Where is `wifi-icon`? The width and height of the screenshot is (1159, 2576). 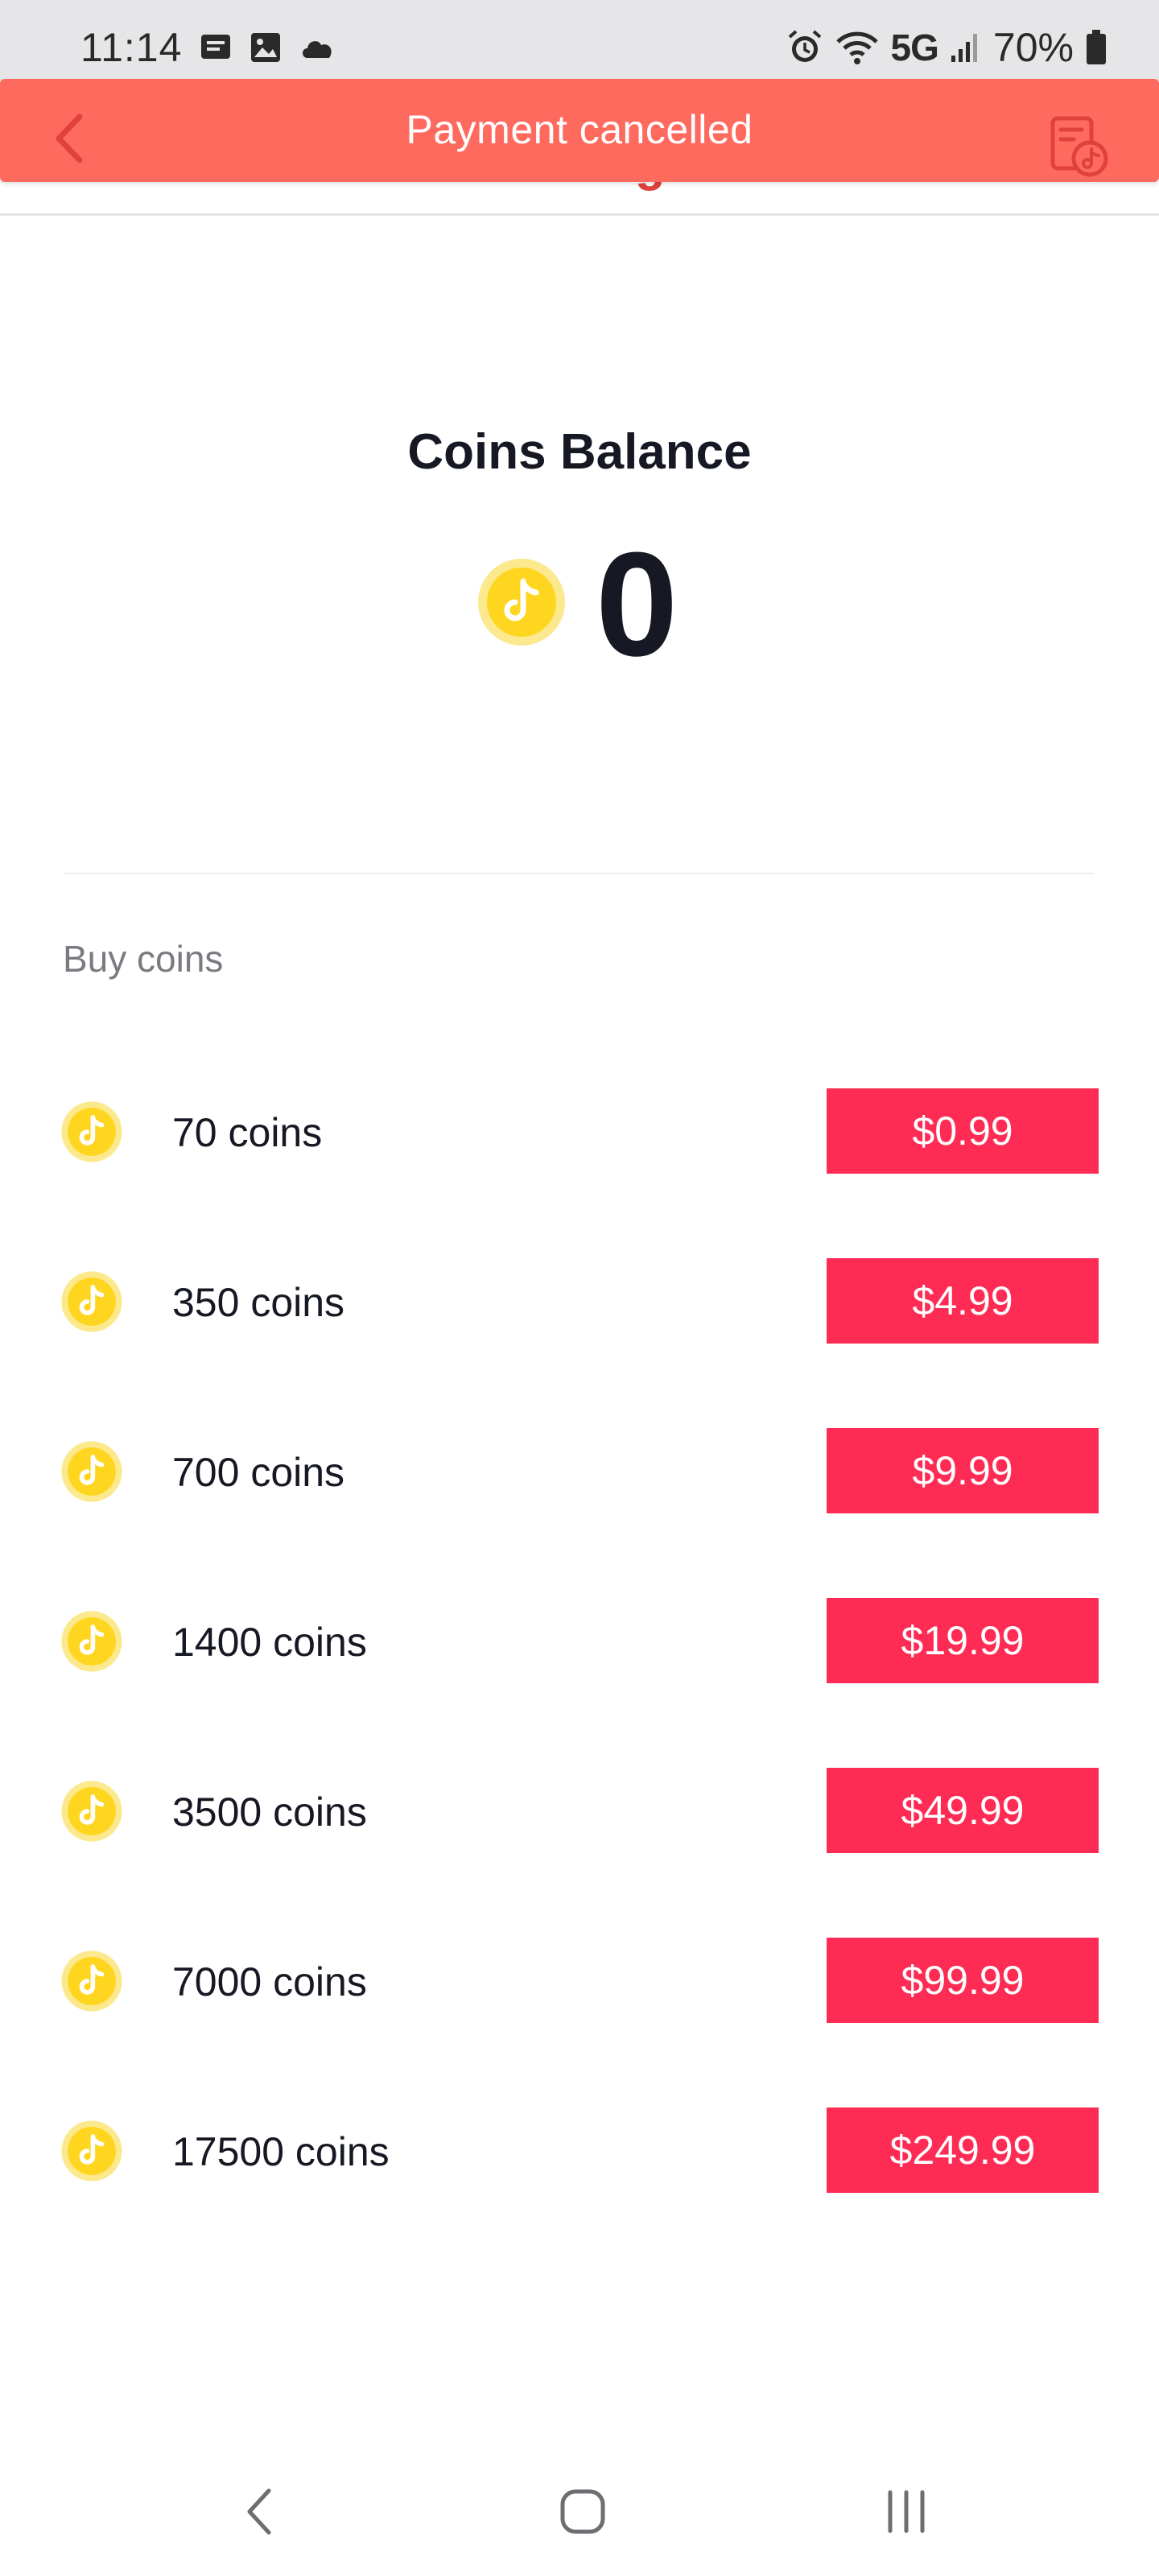
wifi-icon is located at coordinates (857, 47).